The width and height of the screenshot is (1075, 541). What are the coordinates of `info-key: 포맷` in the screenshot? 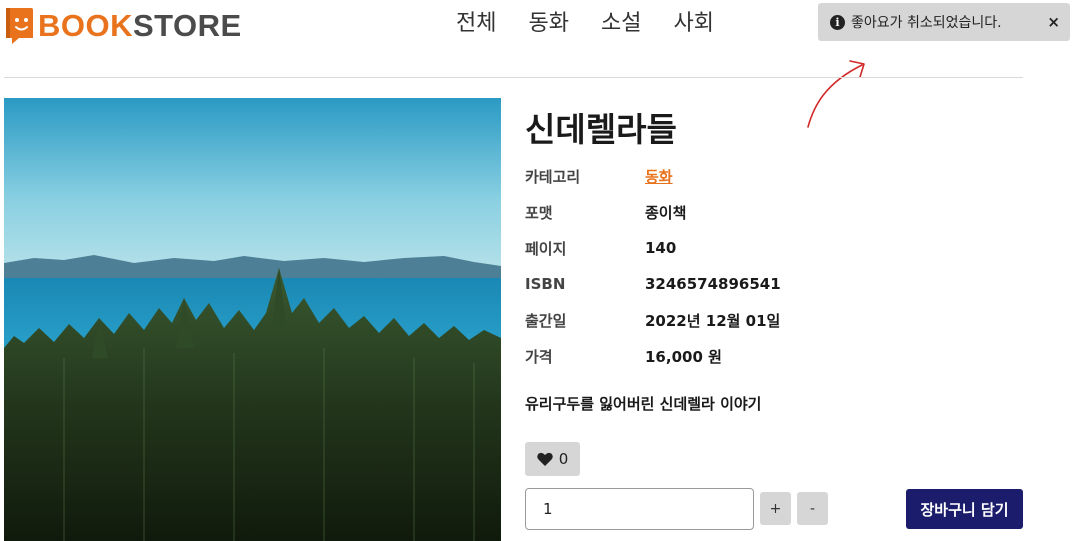 It's located at (539, 212).